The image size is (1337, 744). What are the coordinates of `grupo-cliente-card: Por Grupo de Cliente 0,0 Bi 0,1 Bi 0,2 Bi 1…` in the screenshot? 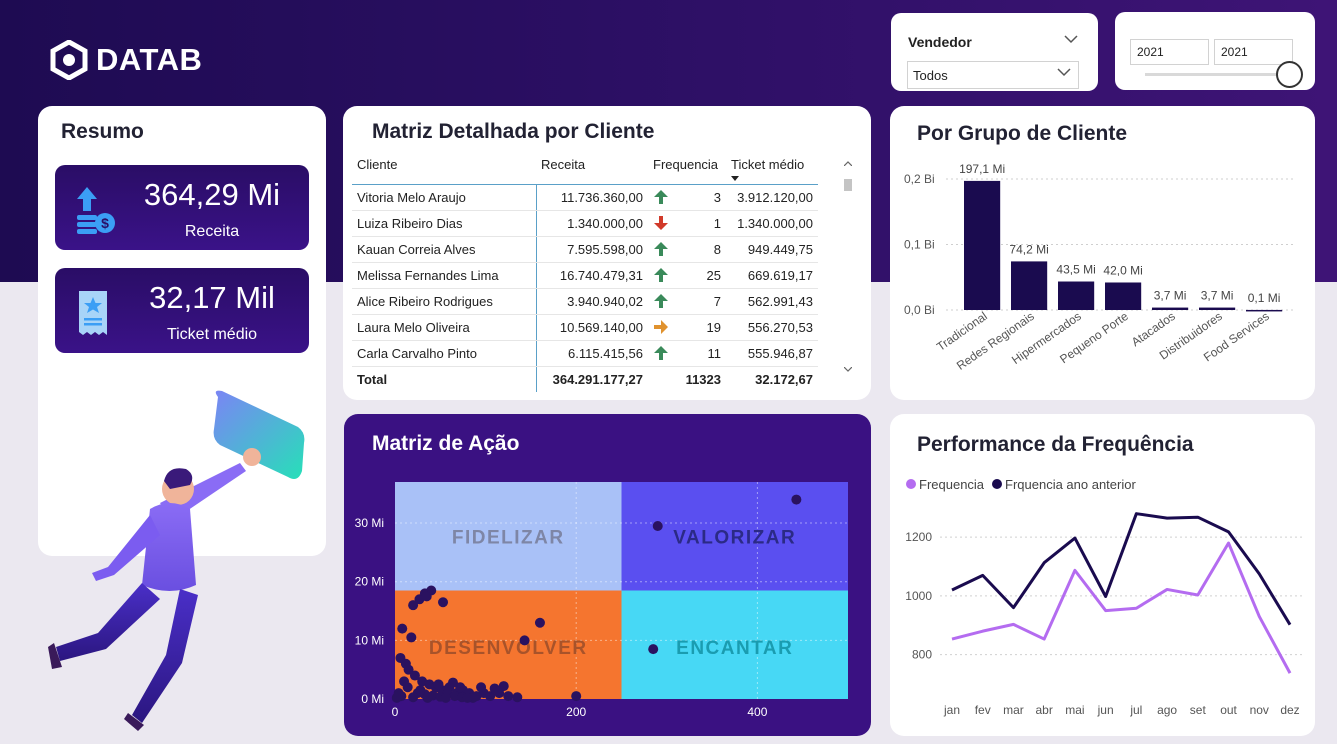 It's located at (1102, 253).